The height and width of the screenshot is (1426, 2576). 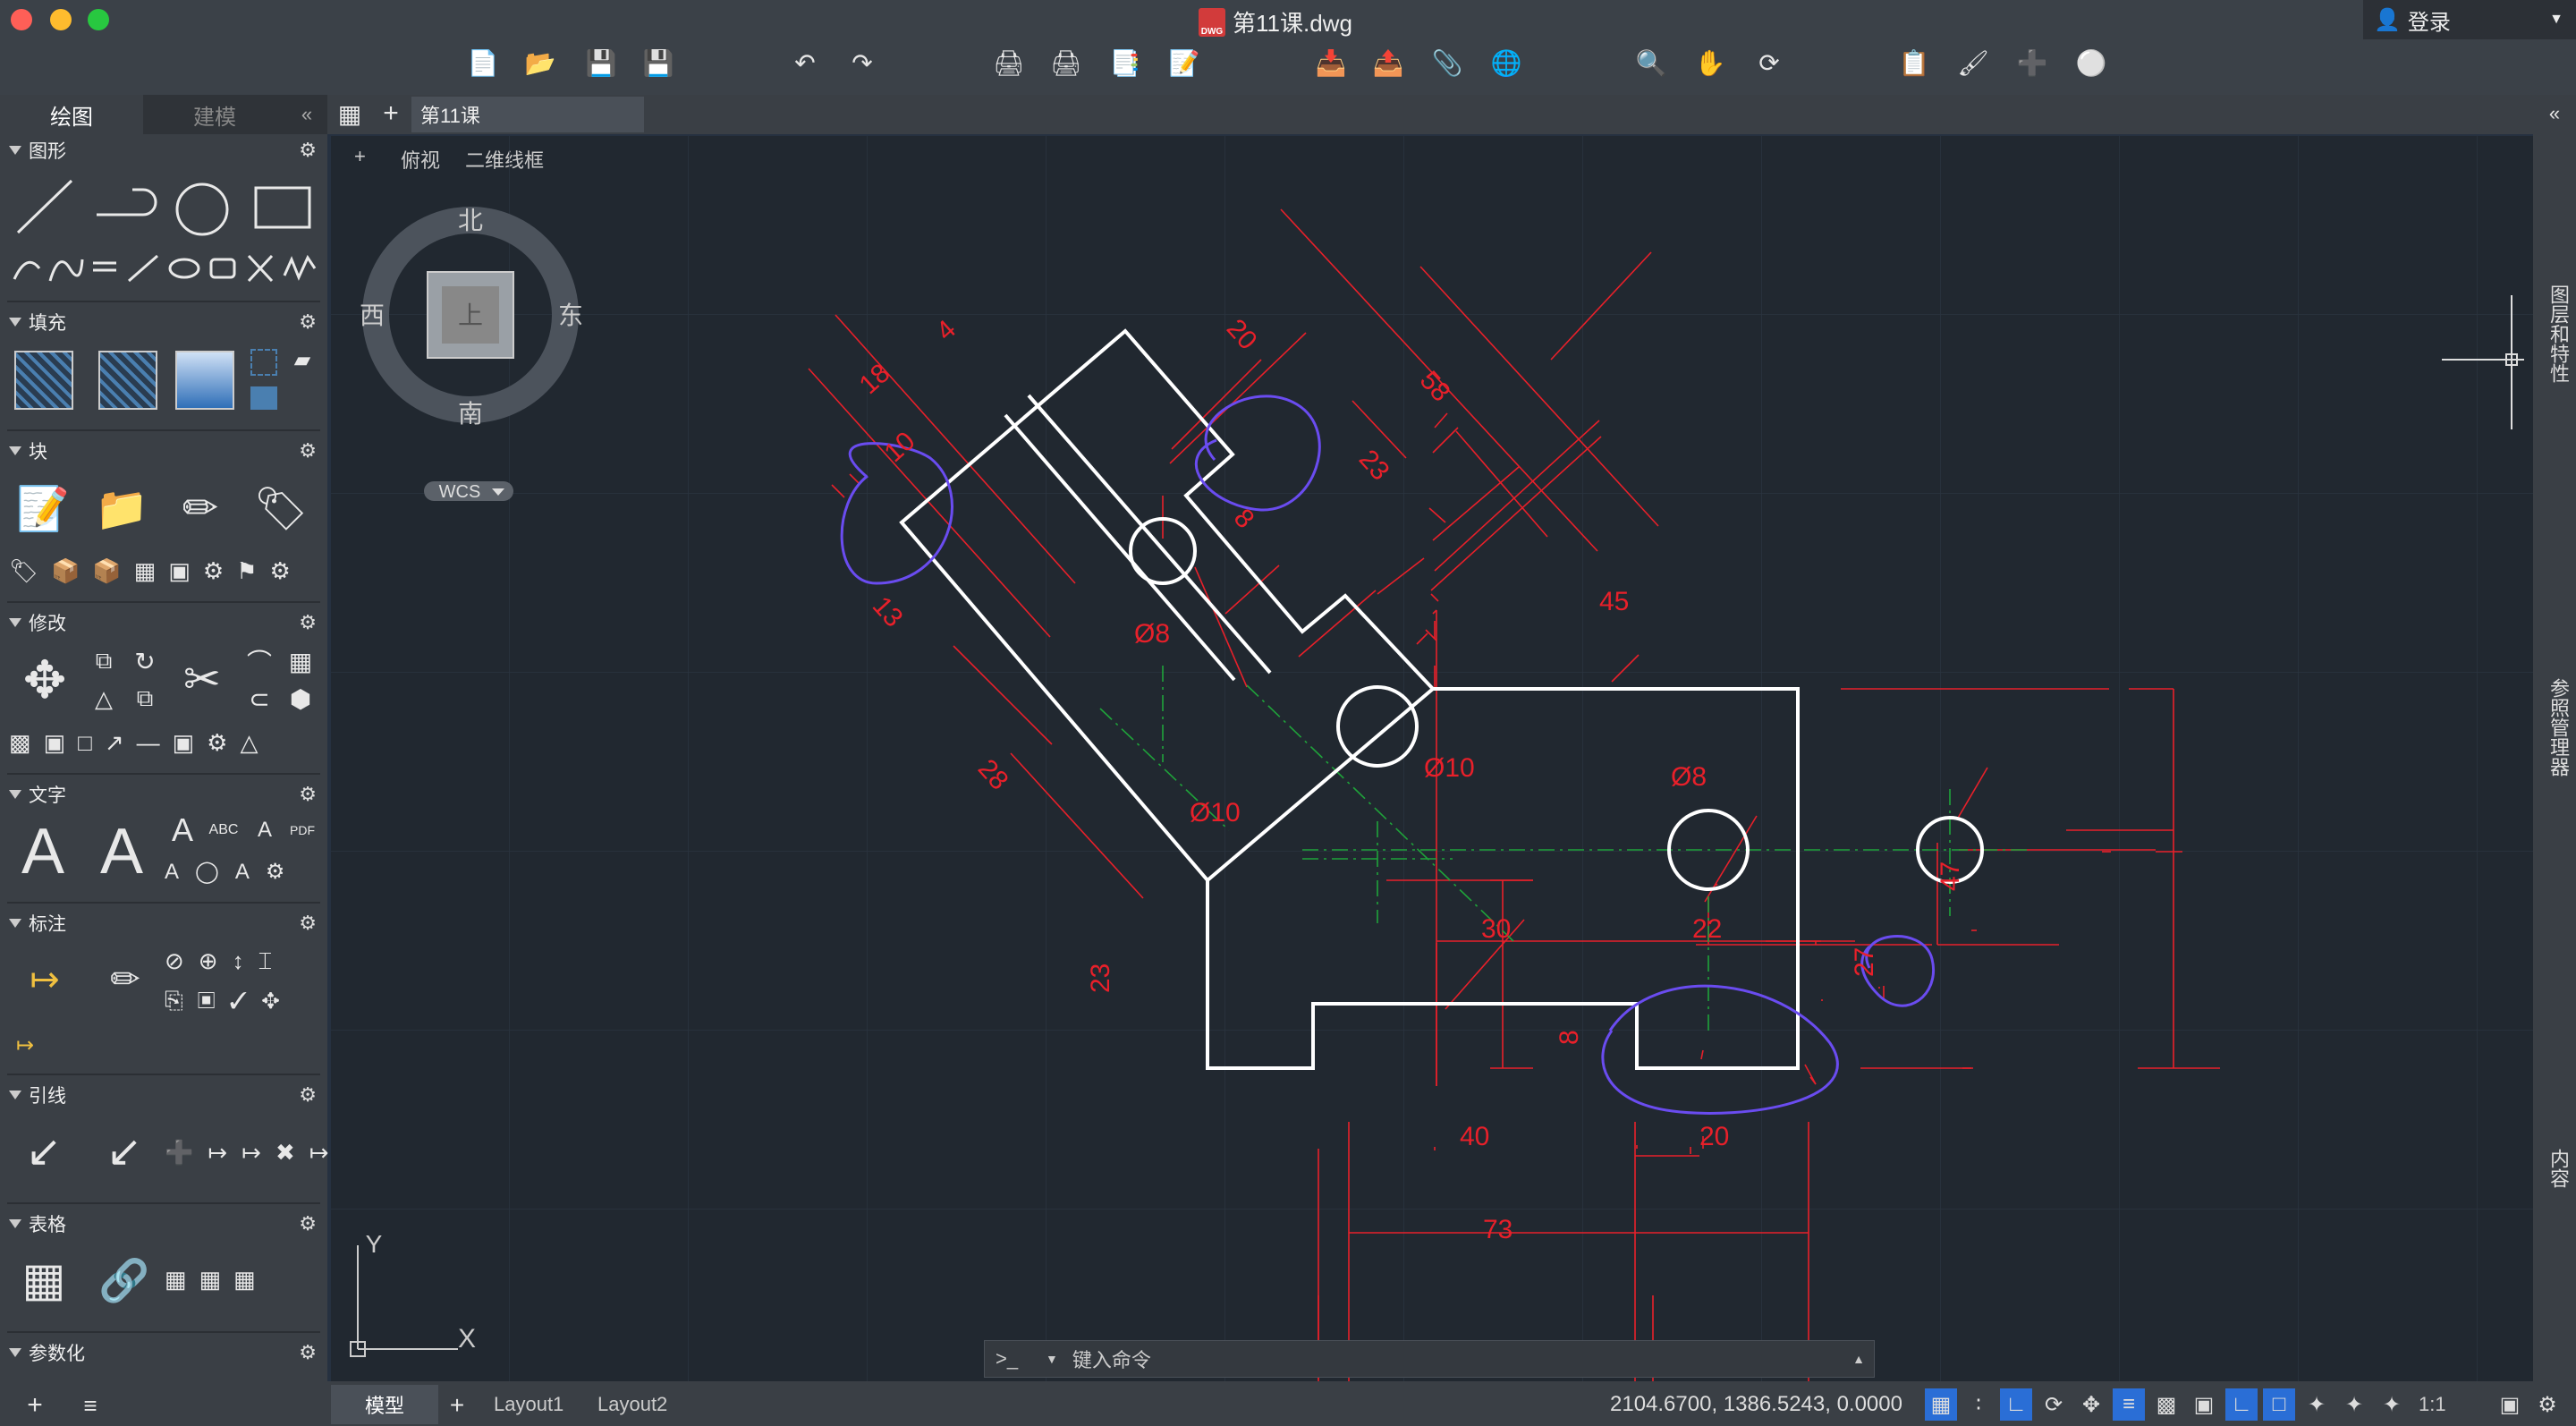 I want to click on text-style-icon: A, so click(x=182, y=830).